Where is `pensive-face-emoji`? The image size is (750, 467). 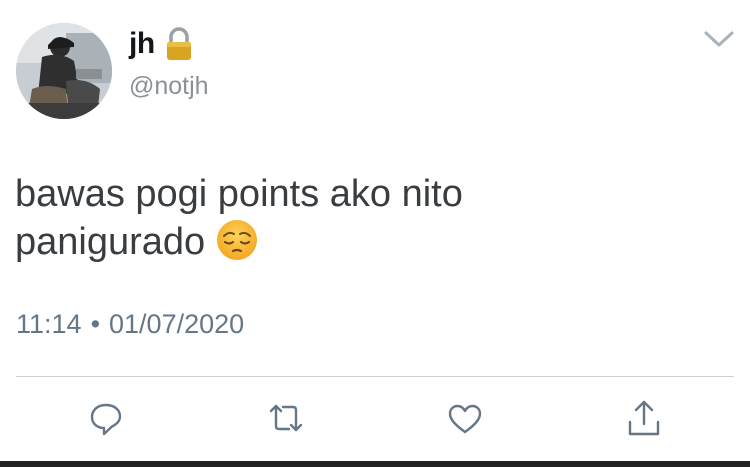 pensive-face-emoji is located at coordinates (237, 240).